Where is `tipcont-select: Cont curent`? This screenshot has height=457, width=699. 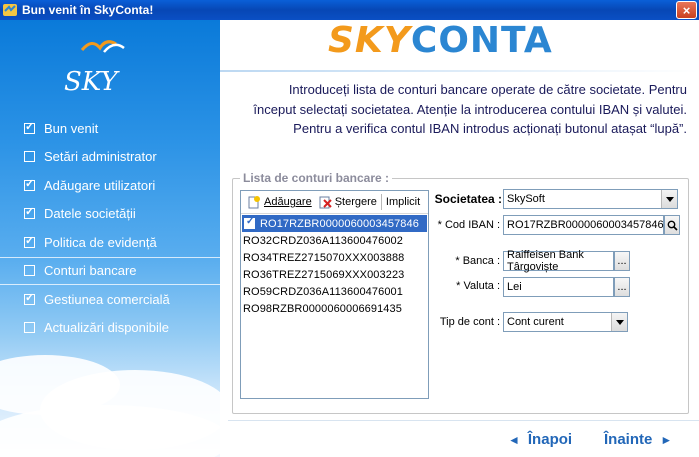
tipcont-select: Cont curent is located at coordinates (565, 322).